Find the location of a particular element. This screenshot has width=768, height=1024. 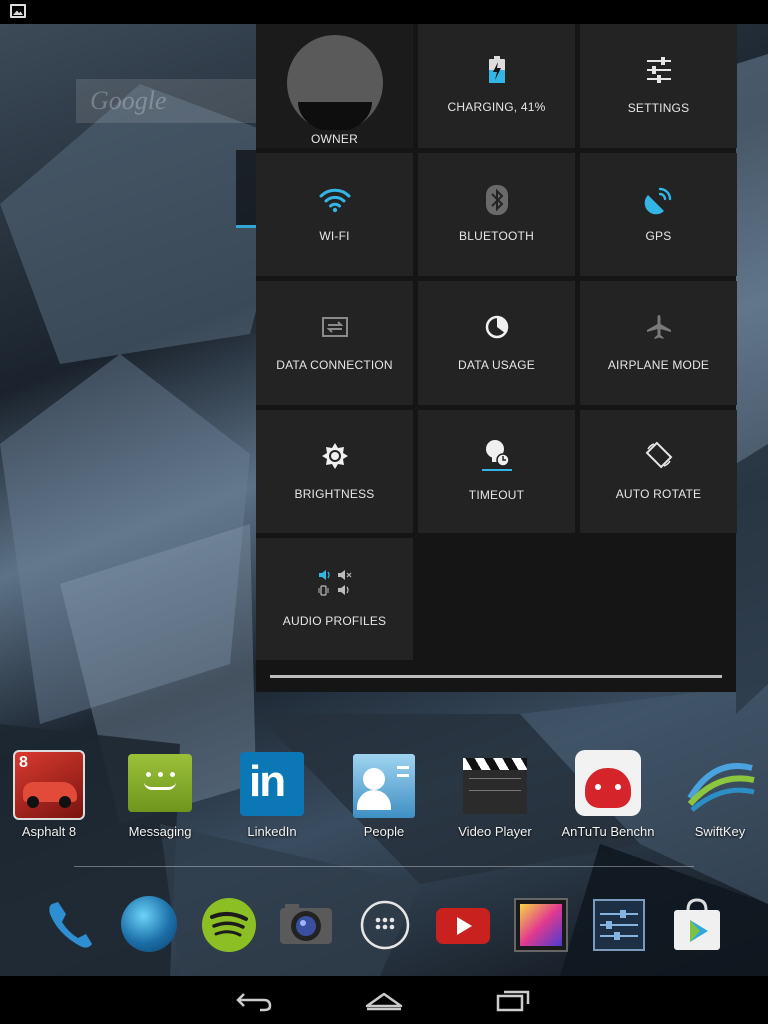

asphalt-8-icon: 8 is located at coordinates (49, 785).